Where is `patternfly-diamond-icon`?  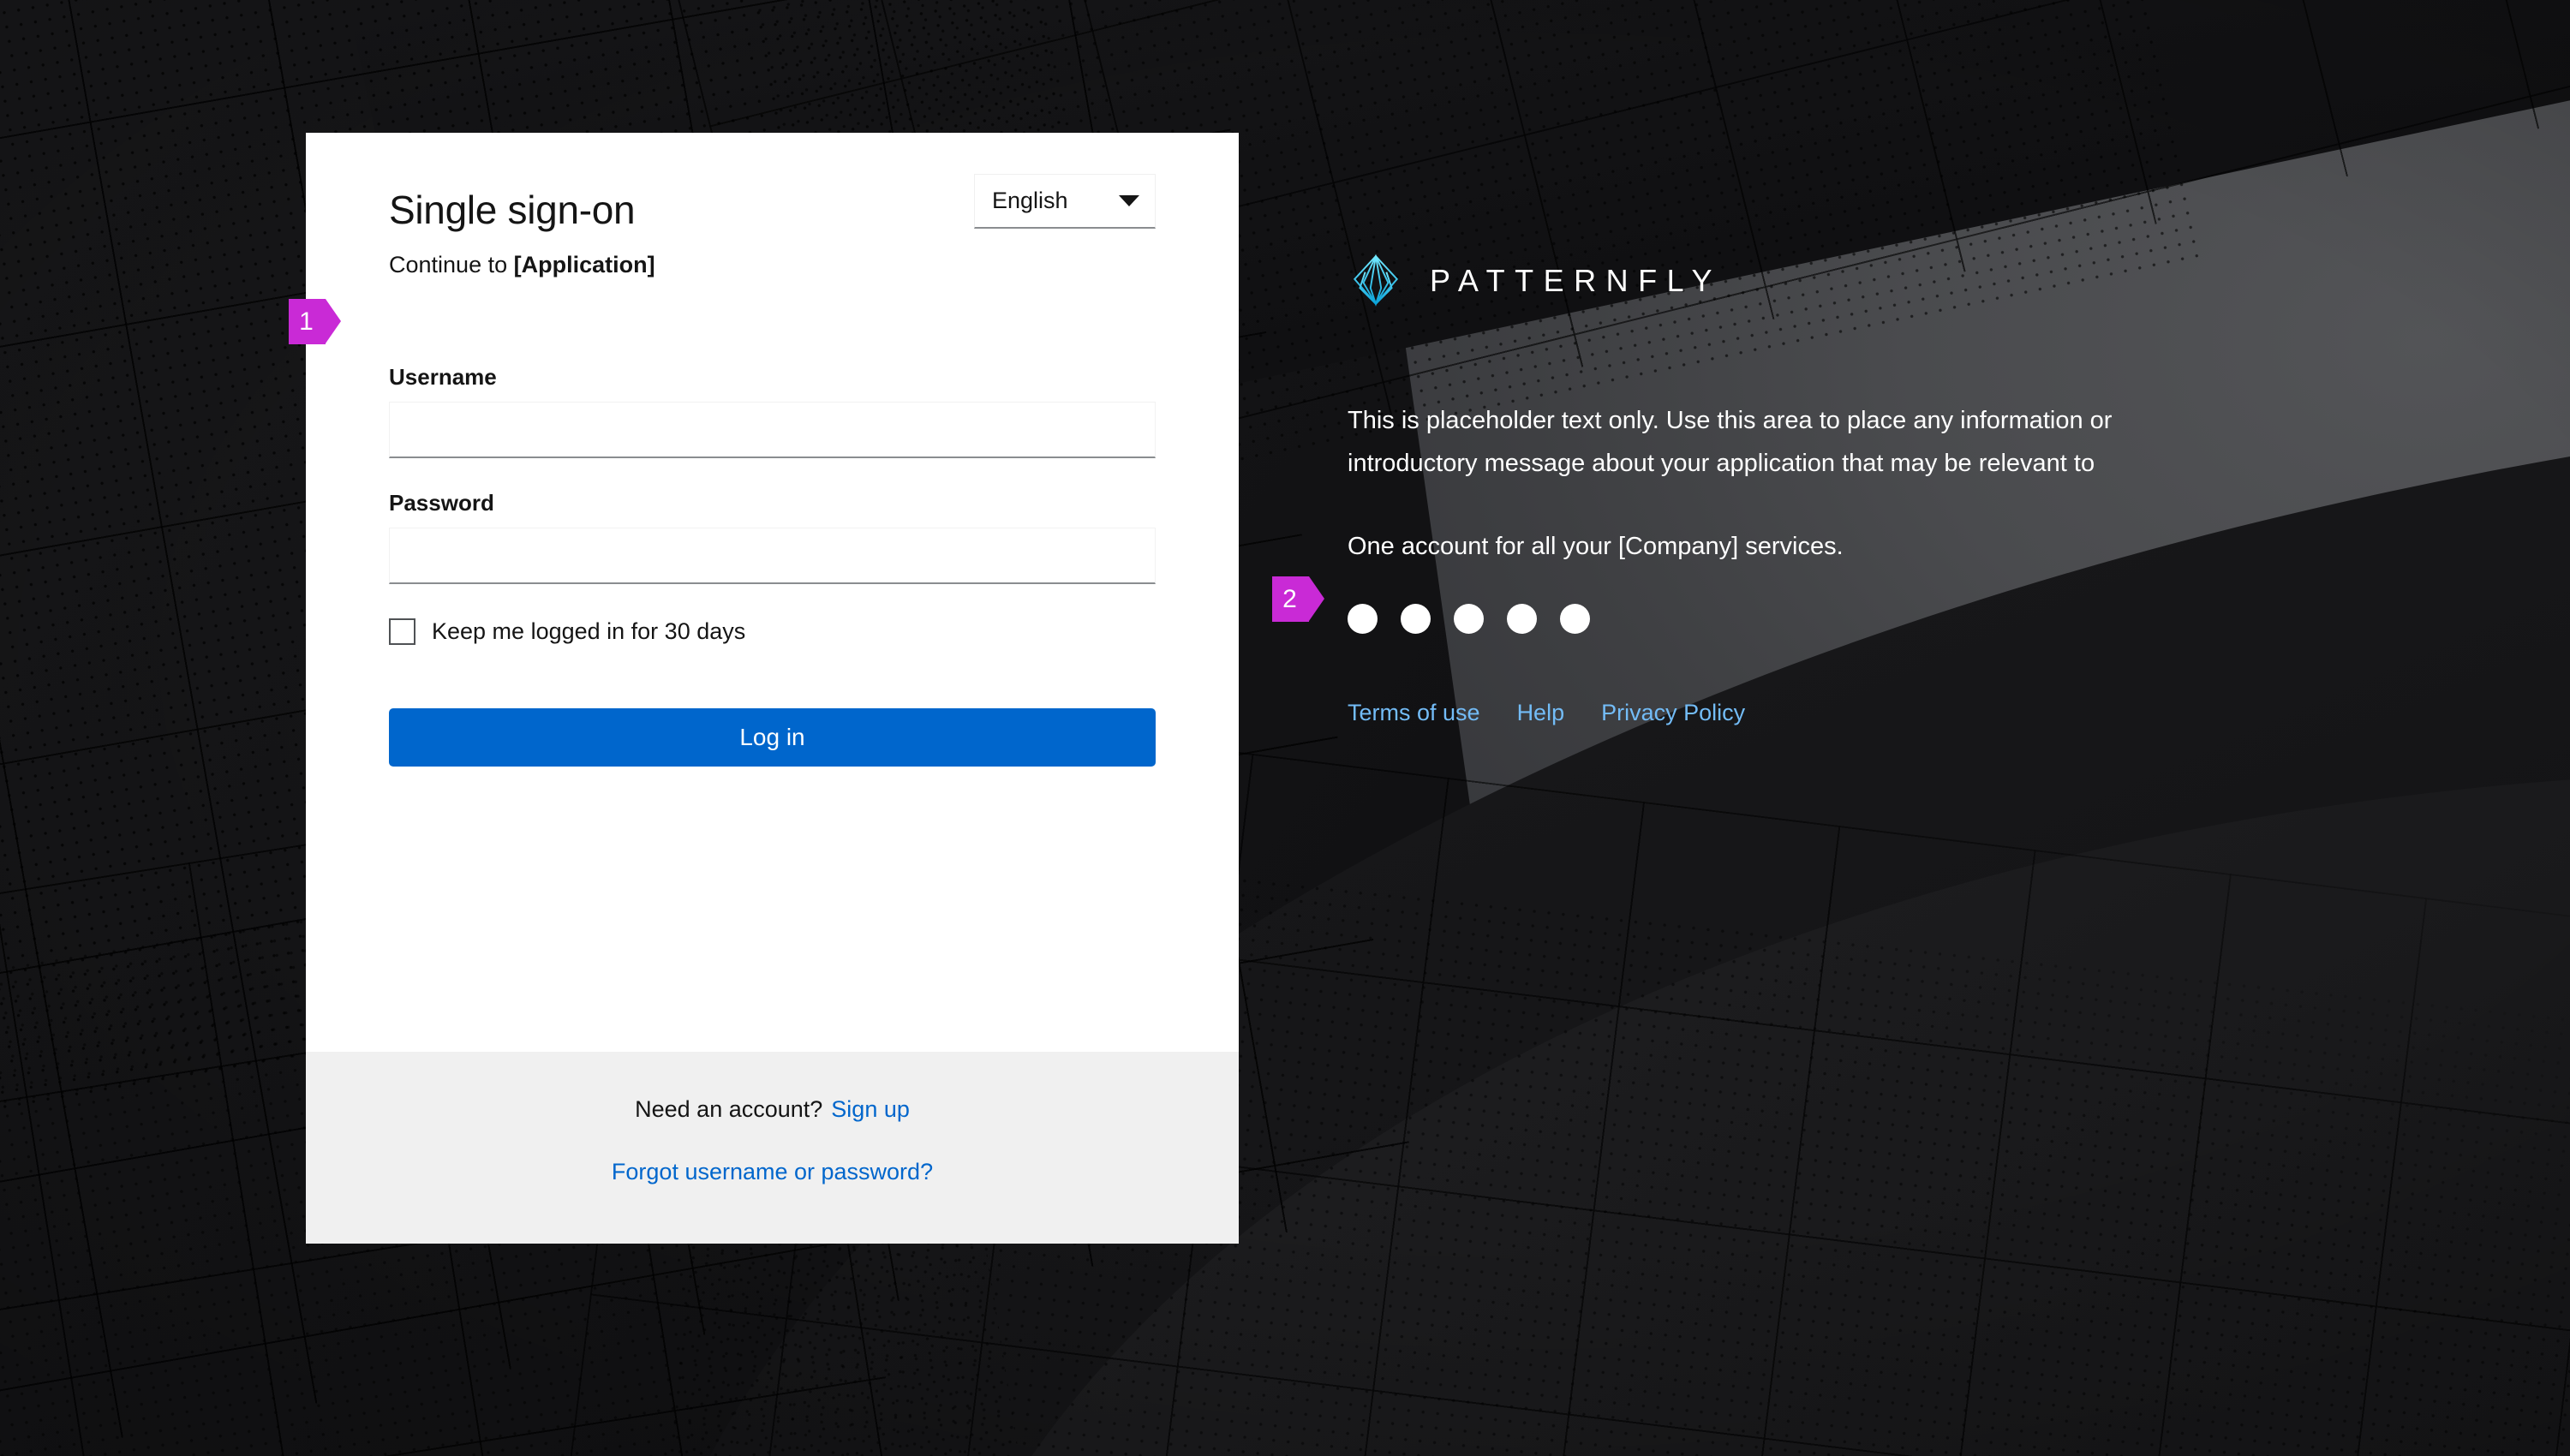
patternfly-diamond-icon is located at coordinates (1376, 280).